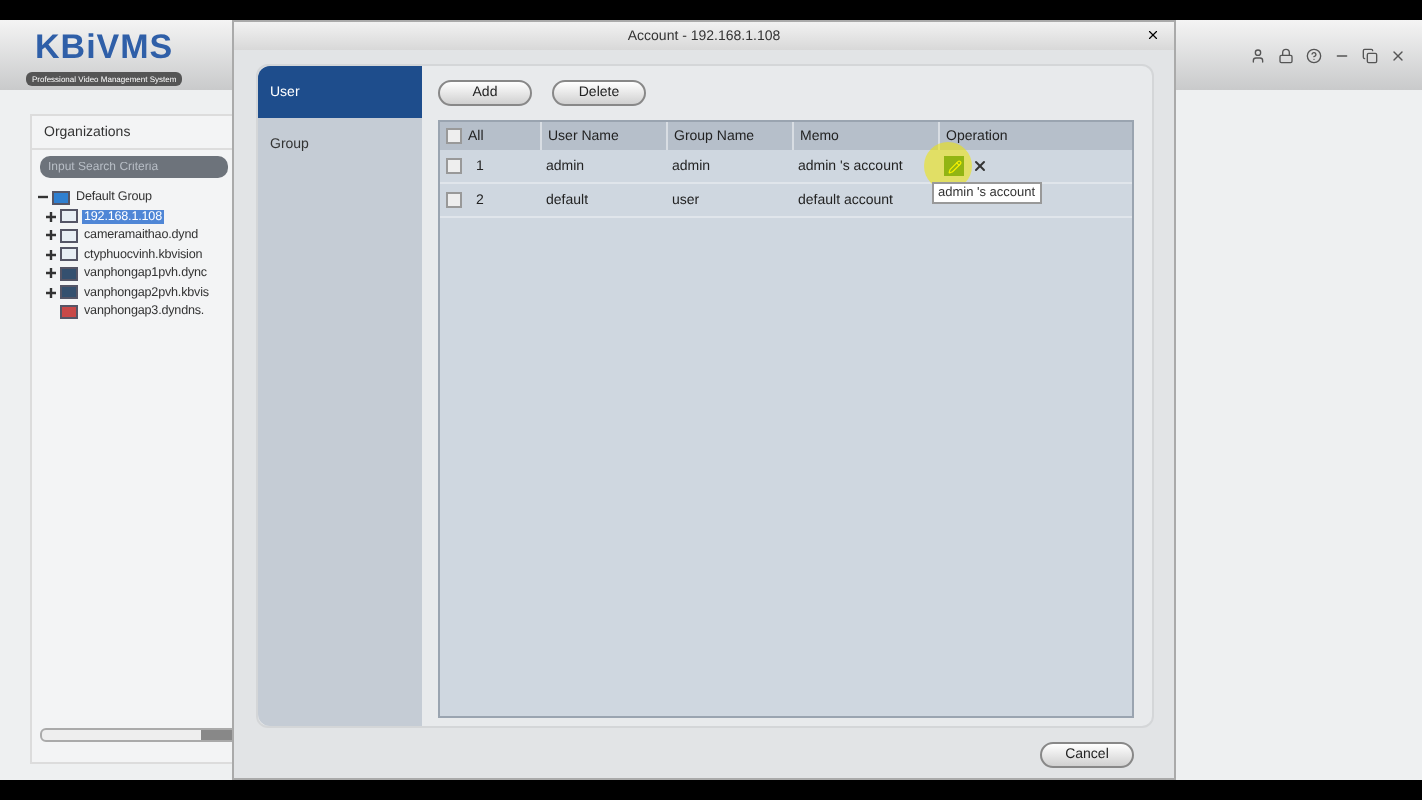 The image size is (1422, 800). I want to click on restore-icon, so click(1370, 56).